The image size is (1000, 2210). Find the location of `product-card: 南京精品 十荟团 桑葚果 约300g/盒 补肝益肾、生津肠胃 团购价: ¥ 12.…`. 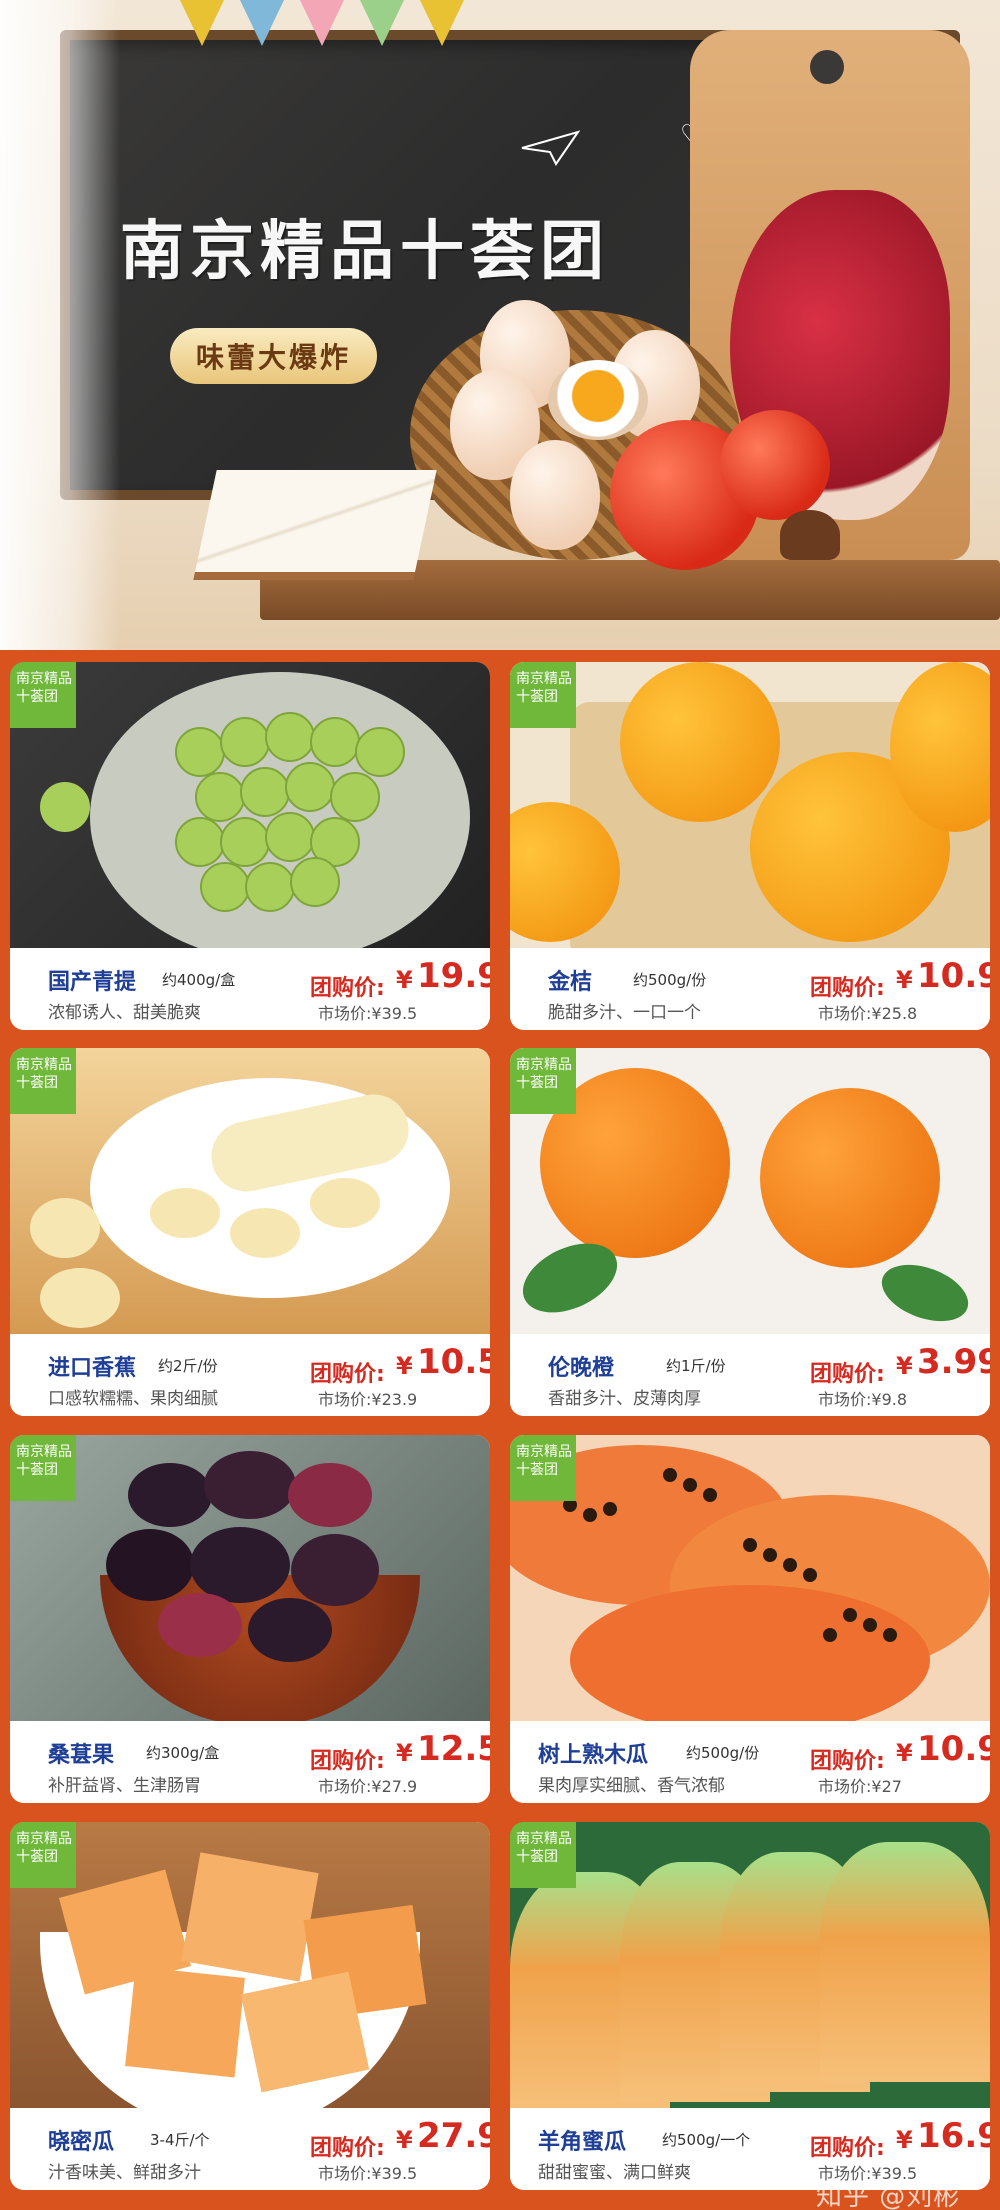

product-card: 南京精品 十荟团 桑葚果 约300g/盒 补肝益肾、生津肠胃 团购价: ¥ 12.… is located at coordinates (250, 1619).